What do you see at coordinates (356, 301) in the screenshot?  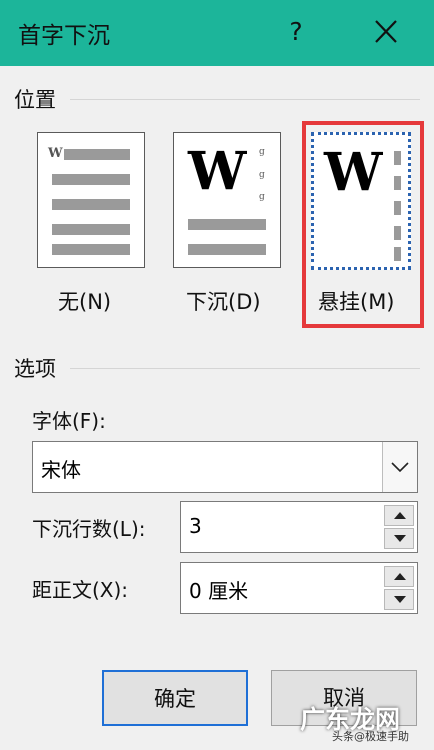 I see `option-hanging-label: 悬挂(M)` at bounding box center [356, 301].